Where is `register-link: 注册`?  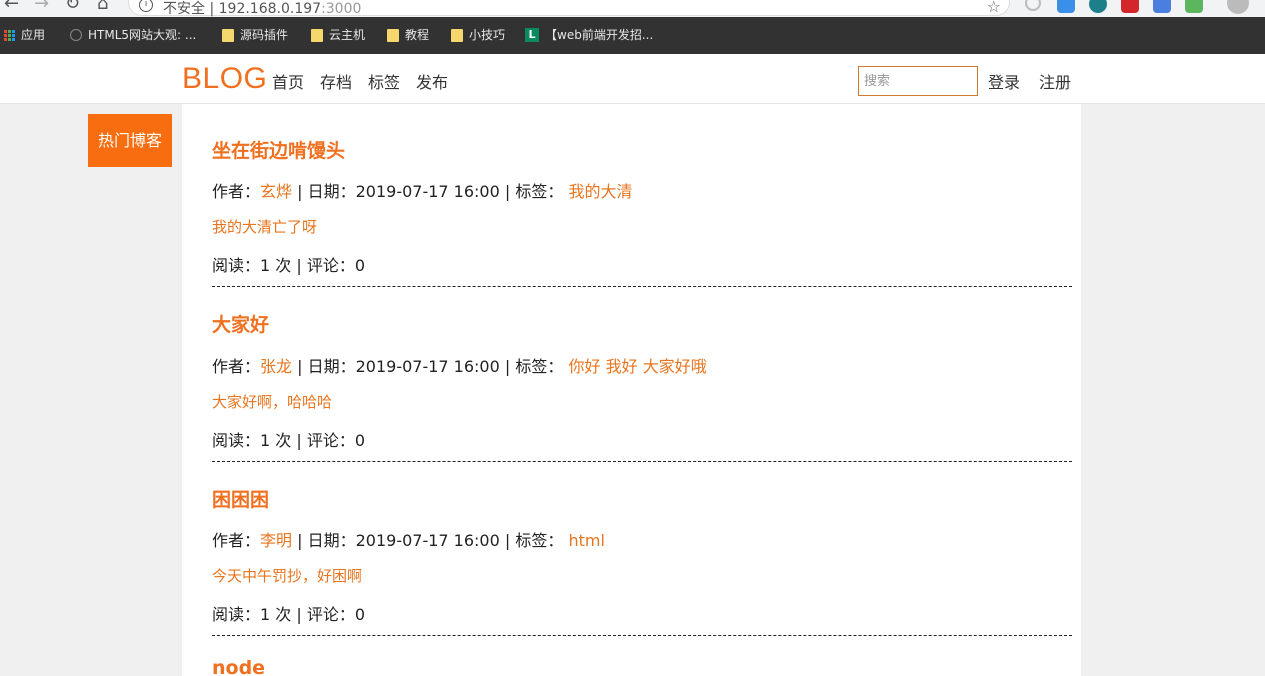 register-link: 注册 is located at coordinates (1055, 81).